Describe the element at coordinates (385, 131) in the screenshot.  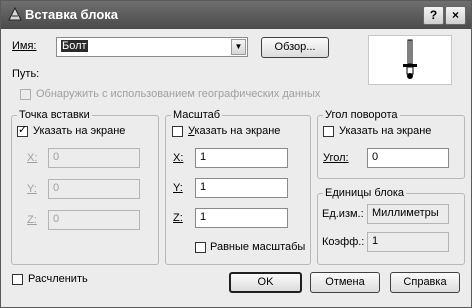
I see `rotation-specify-label: Указать на экране` at that location.